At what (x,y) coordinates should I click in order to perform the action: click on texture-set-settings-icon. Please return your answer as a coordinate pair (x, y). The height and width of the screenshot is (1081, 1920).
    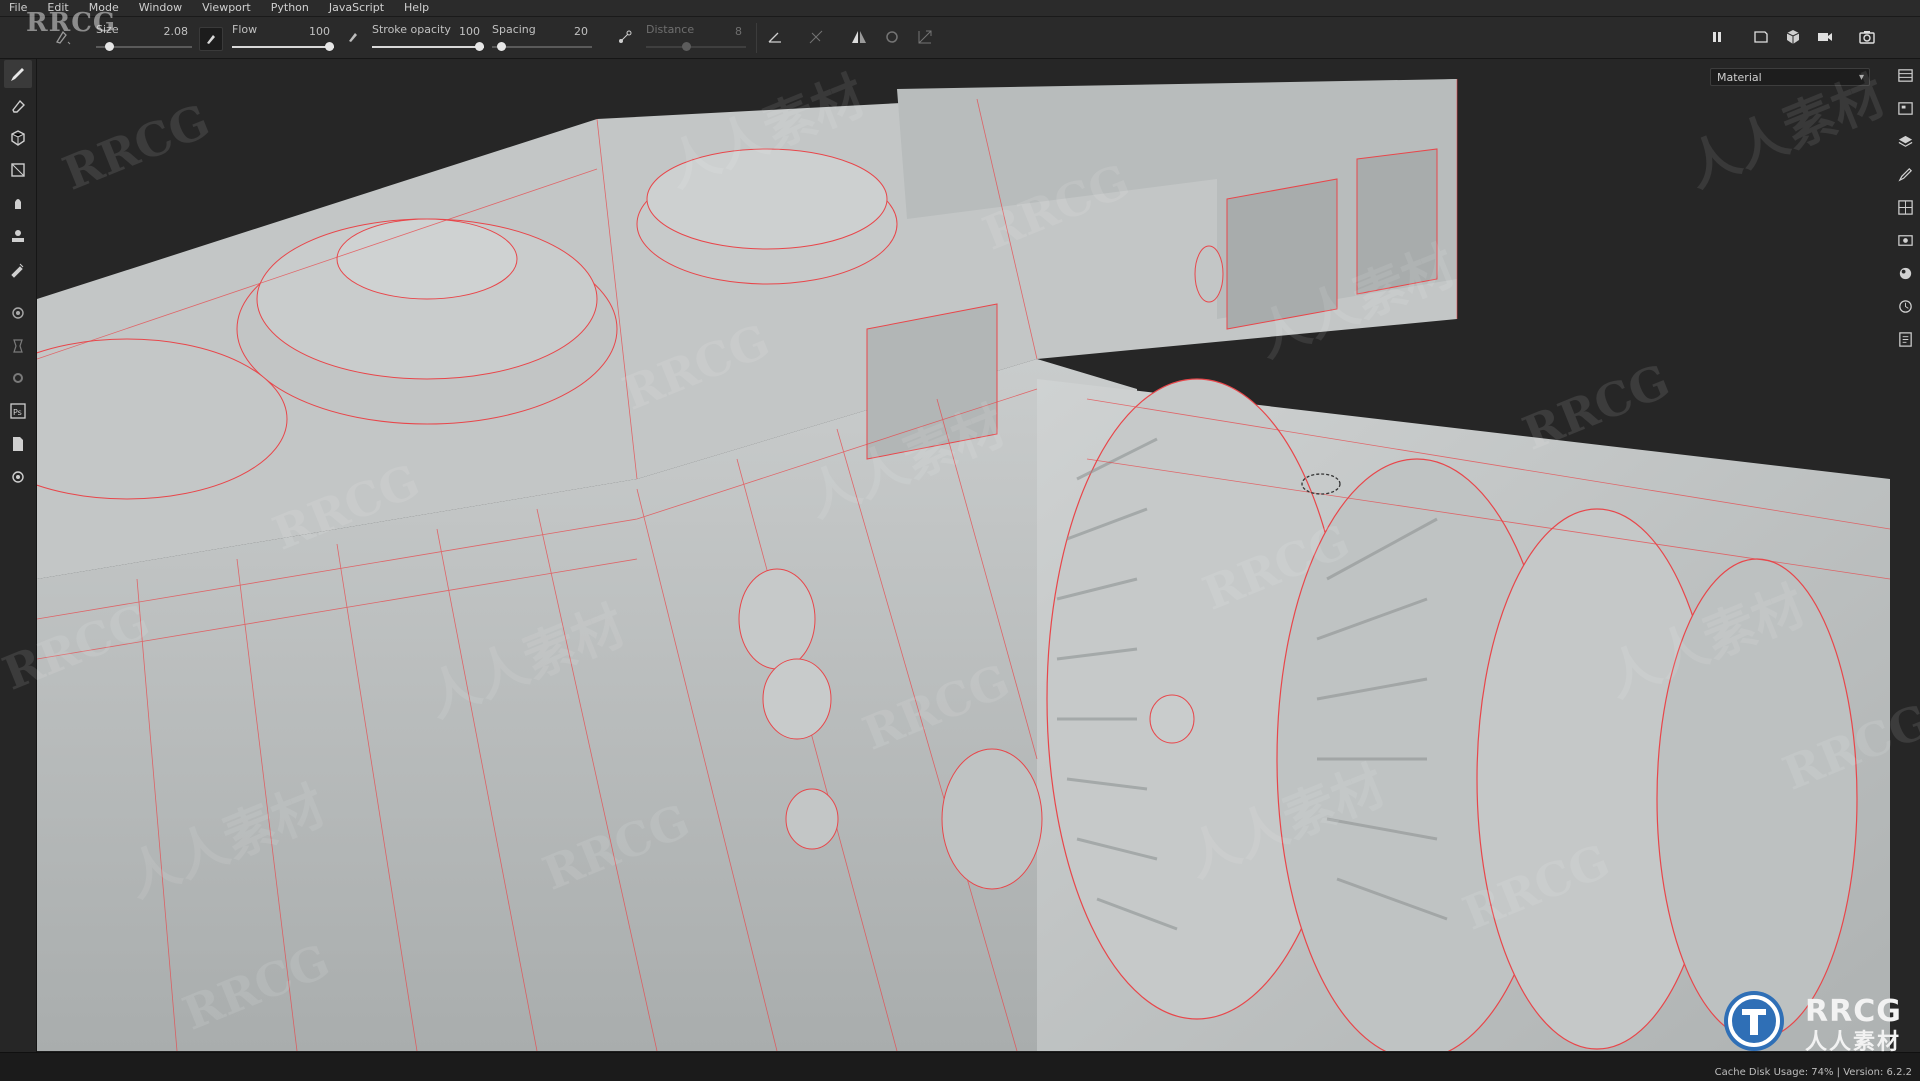
    Looking at the image, I should click on (1905, 108).